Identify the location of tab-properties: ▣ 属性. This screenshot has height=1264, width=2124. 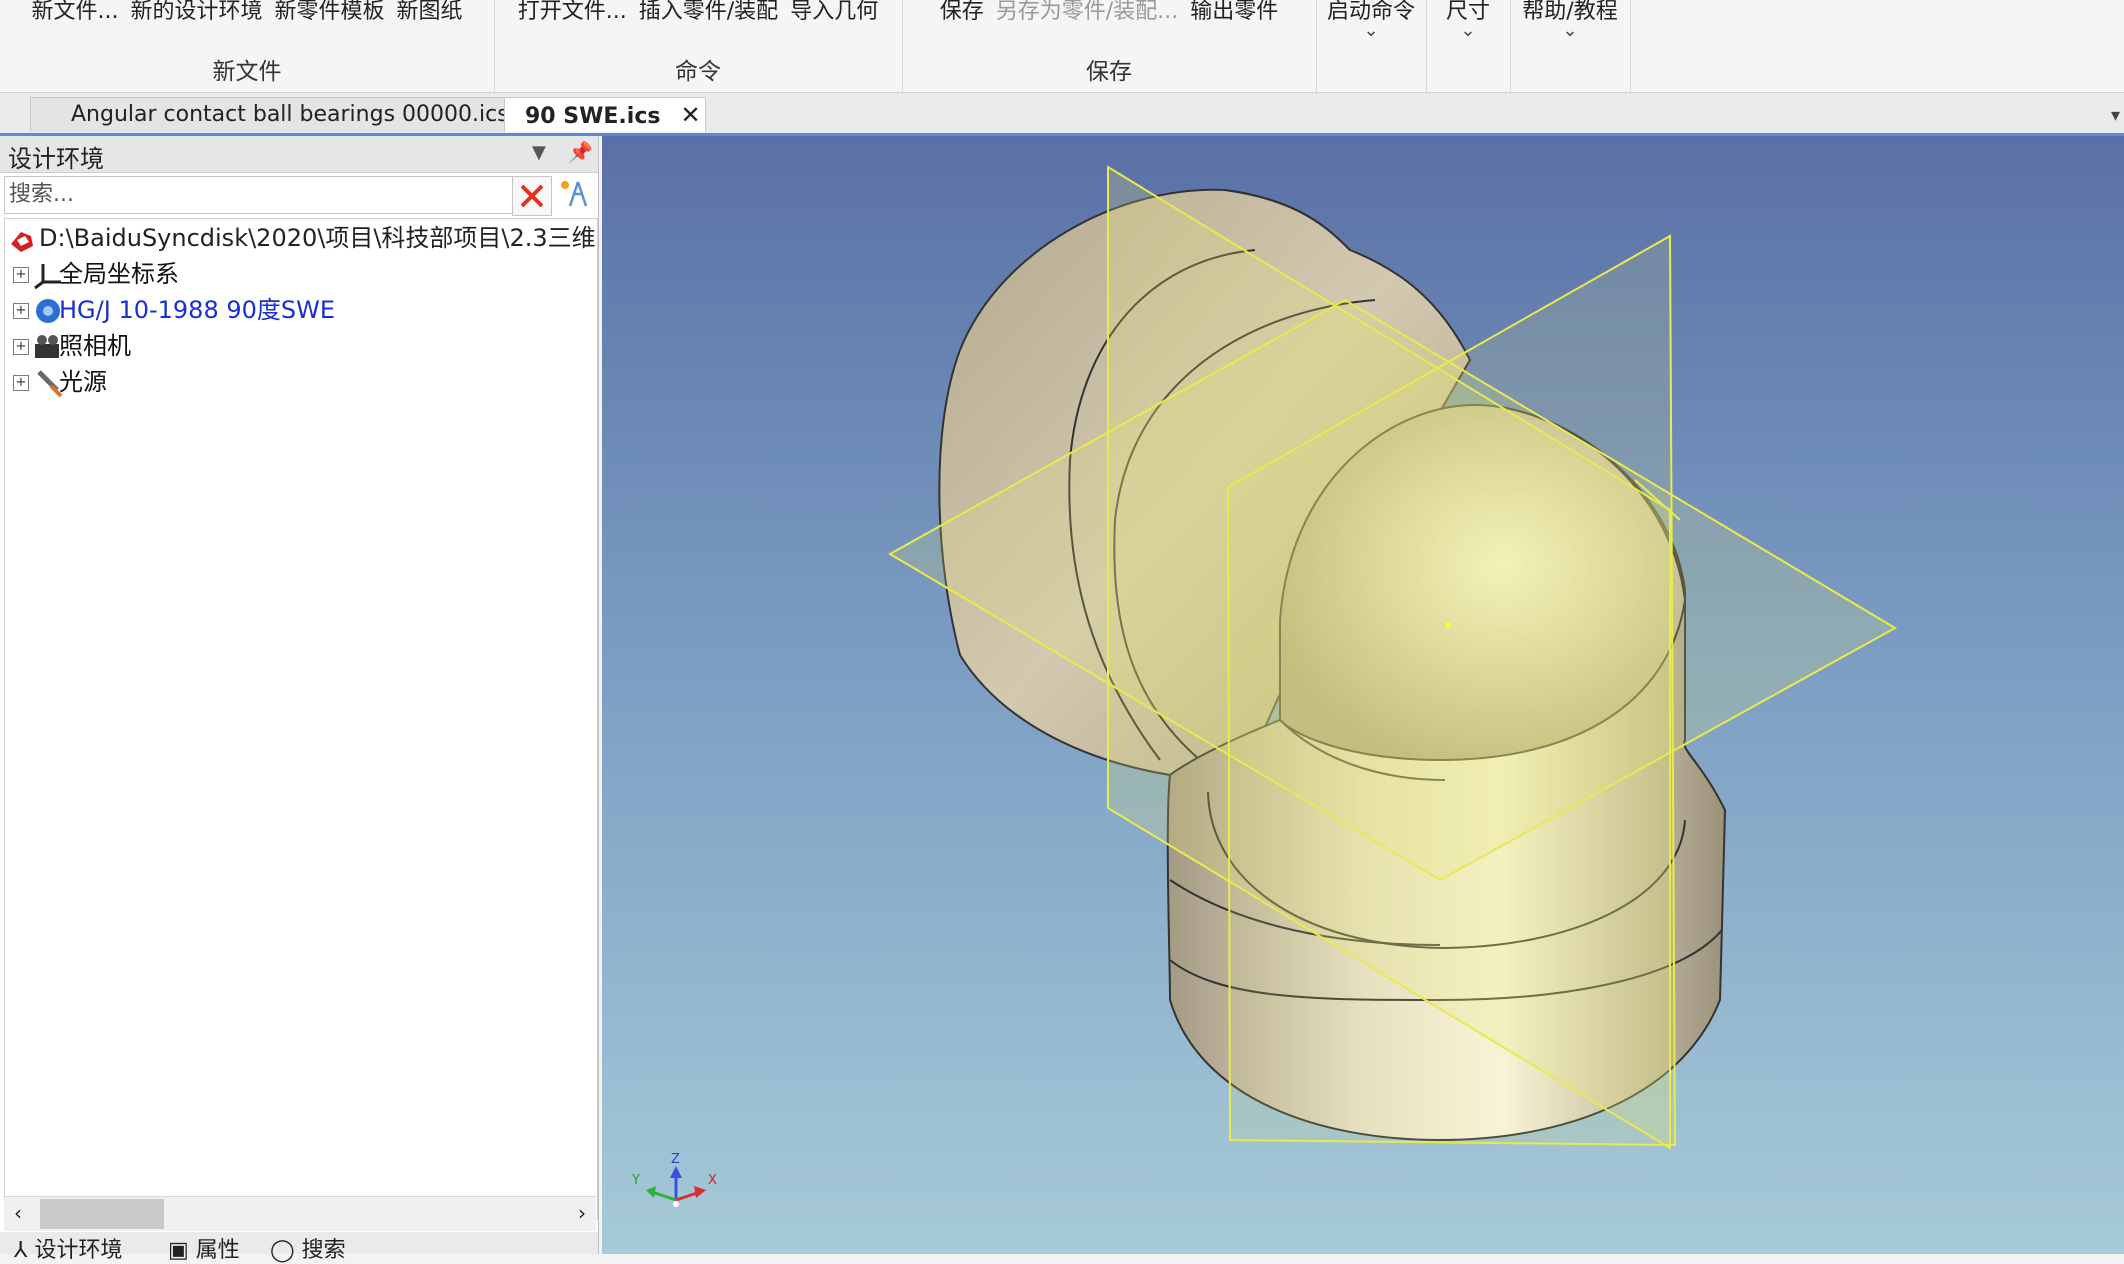
(204, 1248).